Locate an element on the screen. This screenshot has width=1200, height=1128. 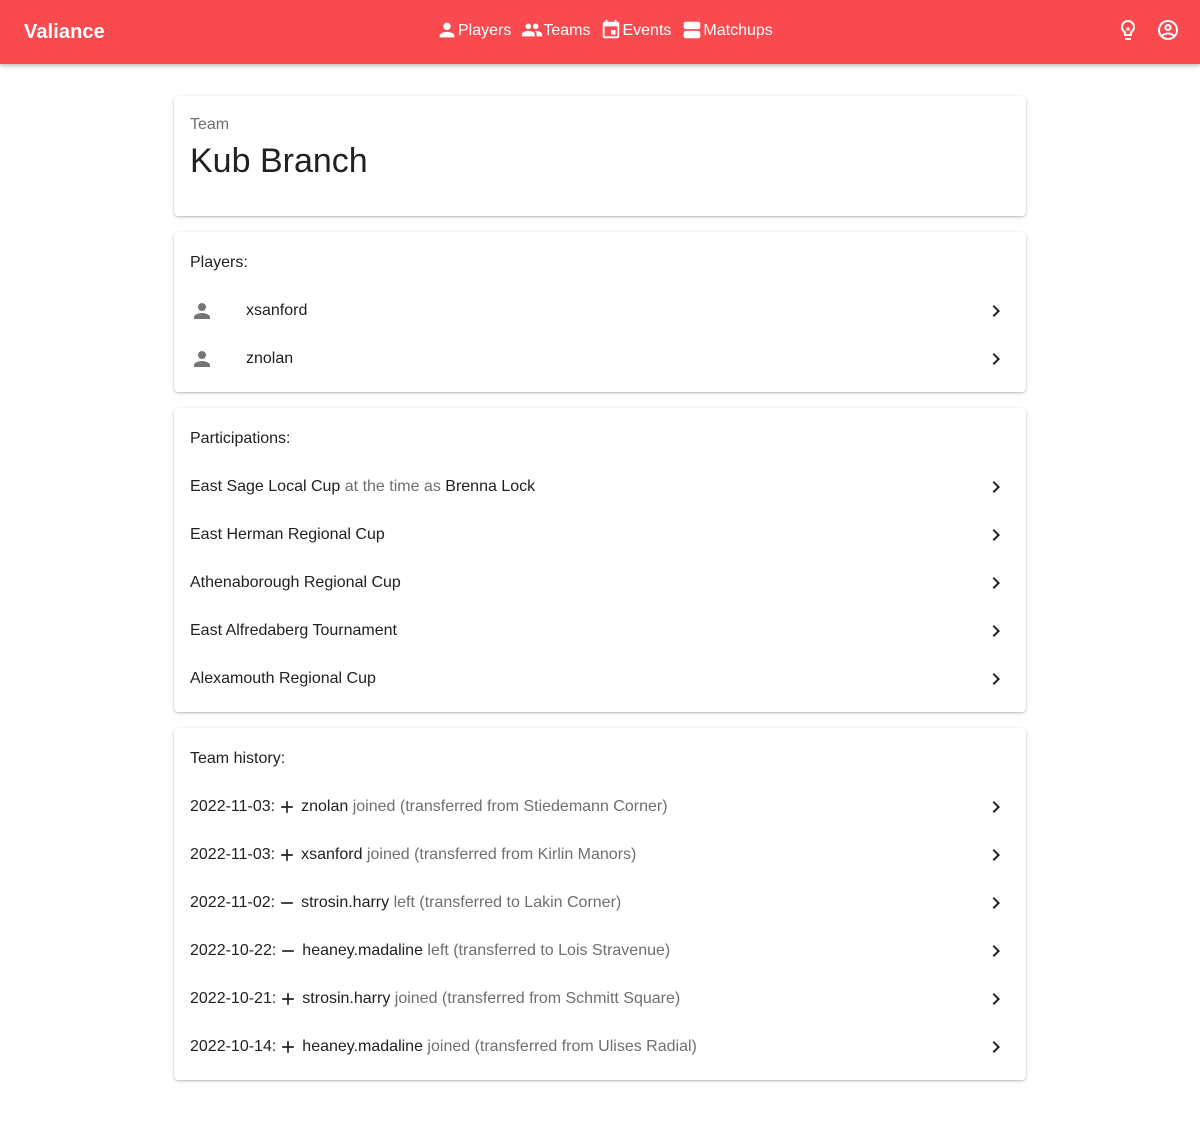
calendar-icon is located at coordinates (611, 32).